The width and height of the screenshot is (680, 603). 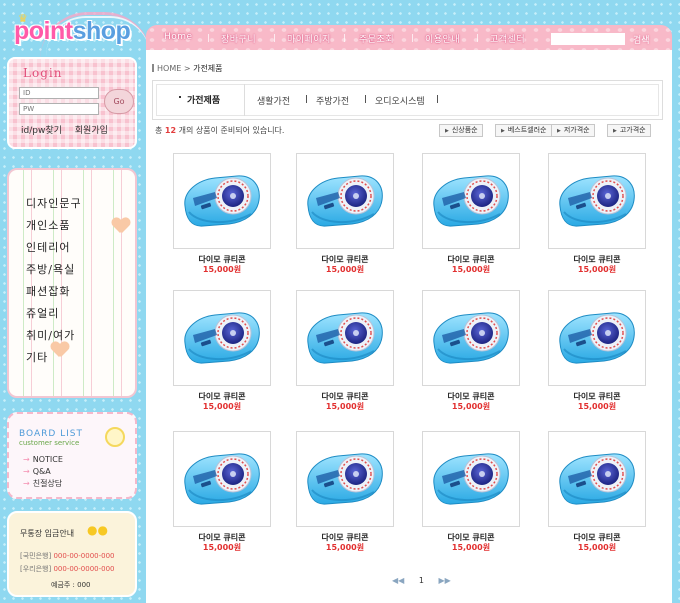 I want to click on logo-text: pointshop, so click(x=72, y=31).